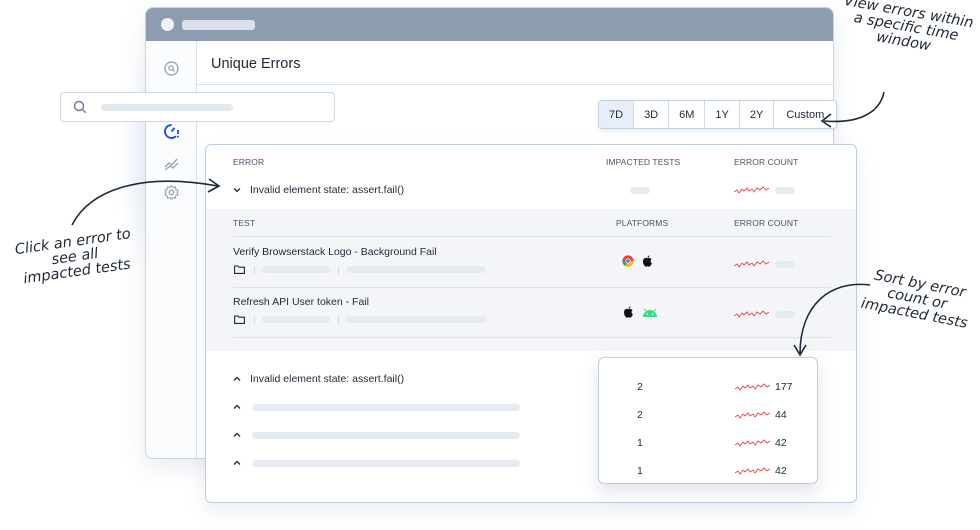  I want to click on range-7d-button: 7D, so click(617, 114).